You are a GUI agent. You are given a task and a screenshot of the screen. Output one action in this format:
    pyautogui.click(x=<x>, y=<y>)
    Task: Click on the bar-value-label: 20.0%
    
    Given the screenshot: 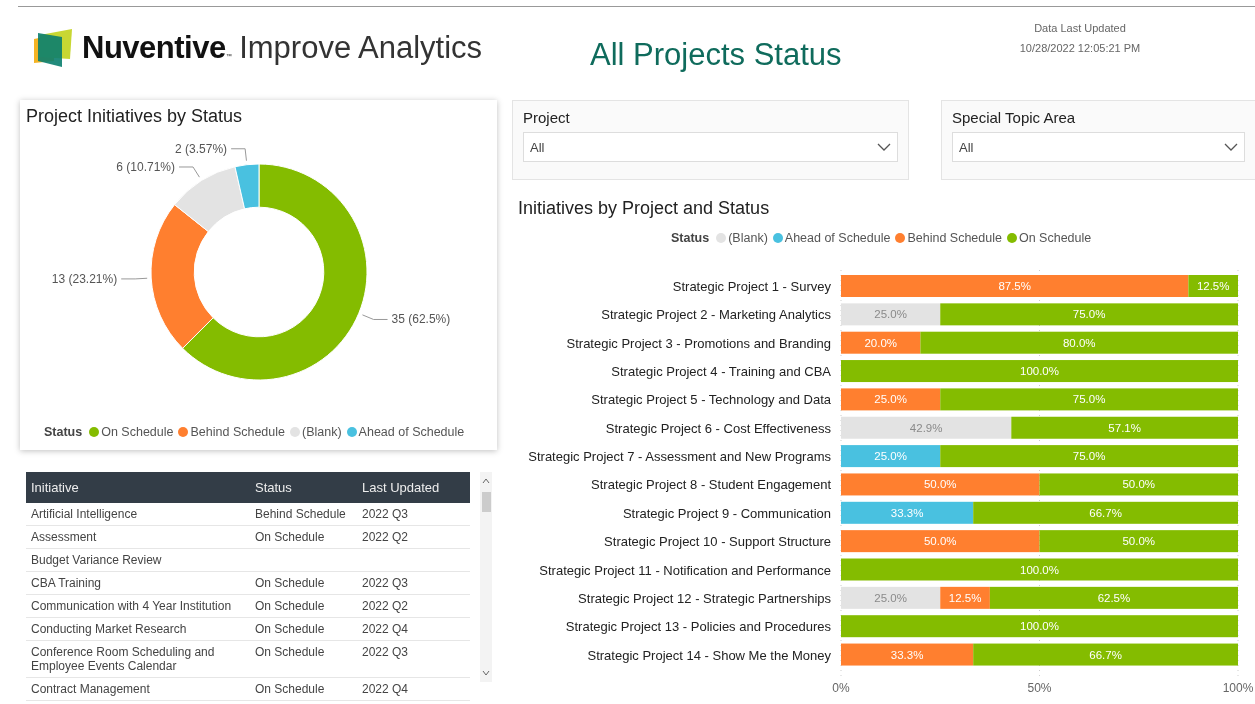 What is the action you would take?
    pyautogui.click(x=880, y=342)
    